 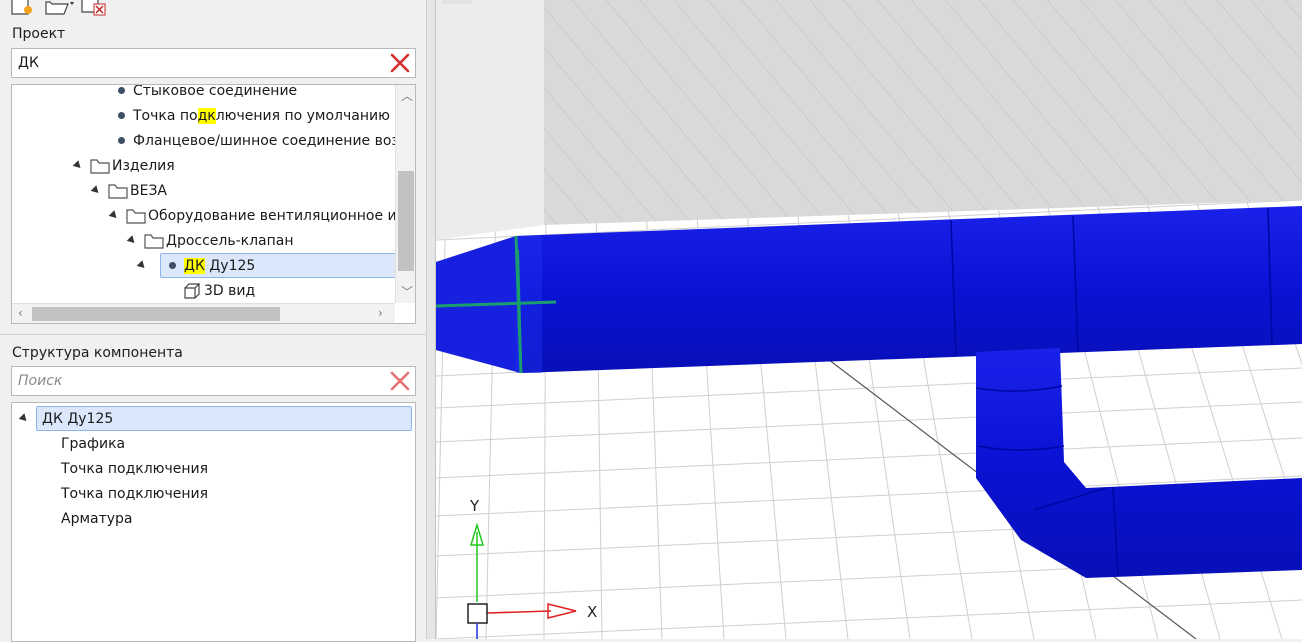 What do you see at coordinates (78, 418) in the screenshot?
I see `structure-root-label: ДК Ду125` at bounding box center [78, 418].